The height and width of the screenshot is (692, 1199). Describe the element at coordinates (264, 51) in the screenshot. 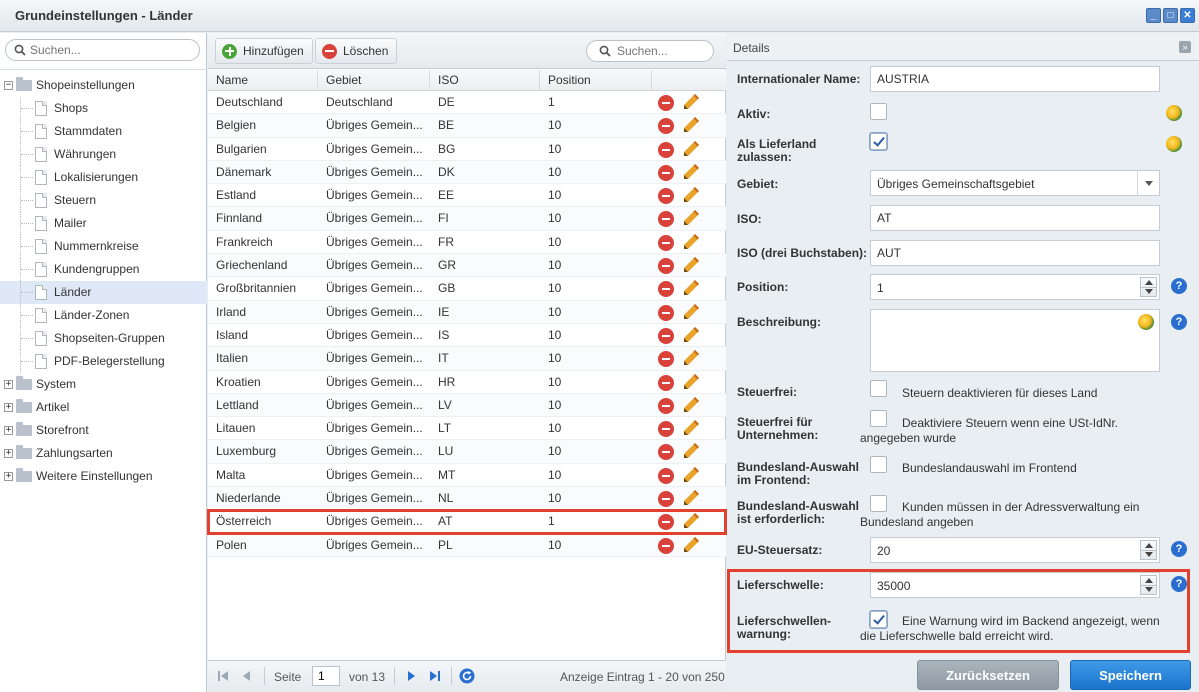

I see `add-button: Hinzufügen` at that location.